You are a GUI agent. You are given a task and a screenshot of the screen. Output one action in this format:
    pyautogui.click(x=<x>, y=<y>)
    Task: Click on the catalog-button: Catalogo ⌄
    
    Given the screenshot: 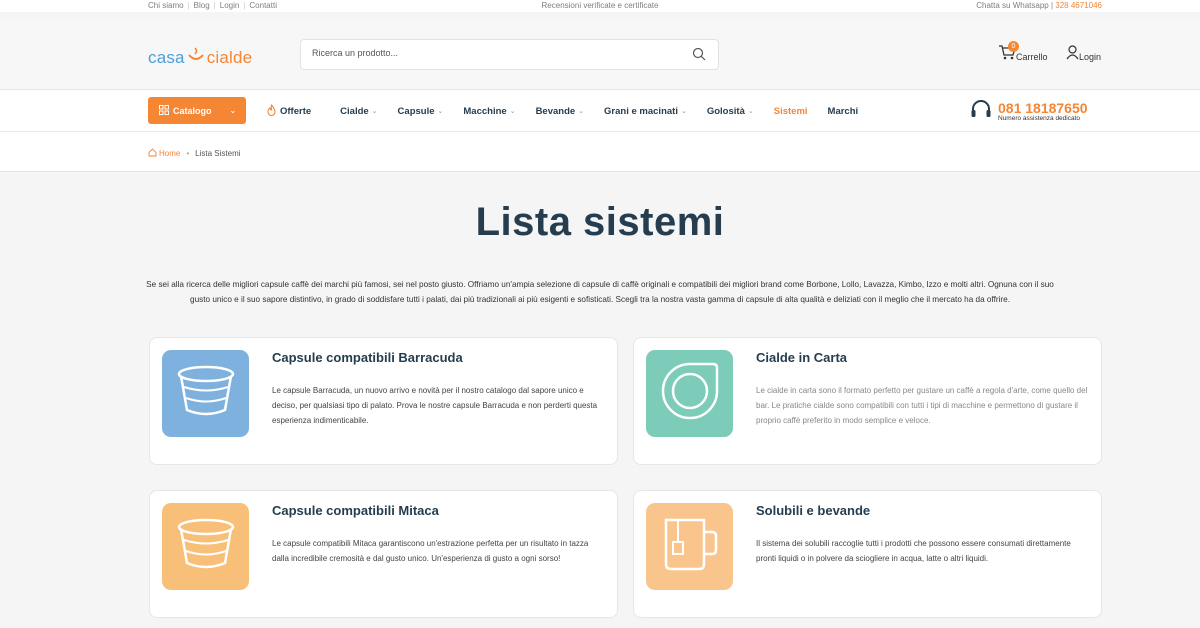 What is the action you would take?
    pyautogui.click(x=197, y=110)
    